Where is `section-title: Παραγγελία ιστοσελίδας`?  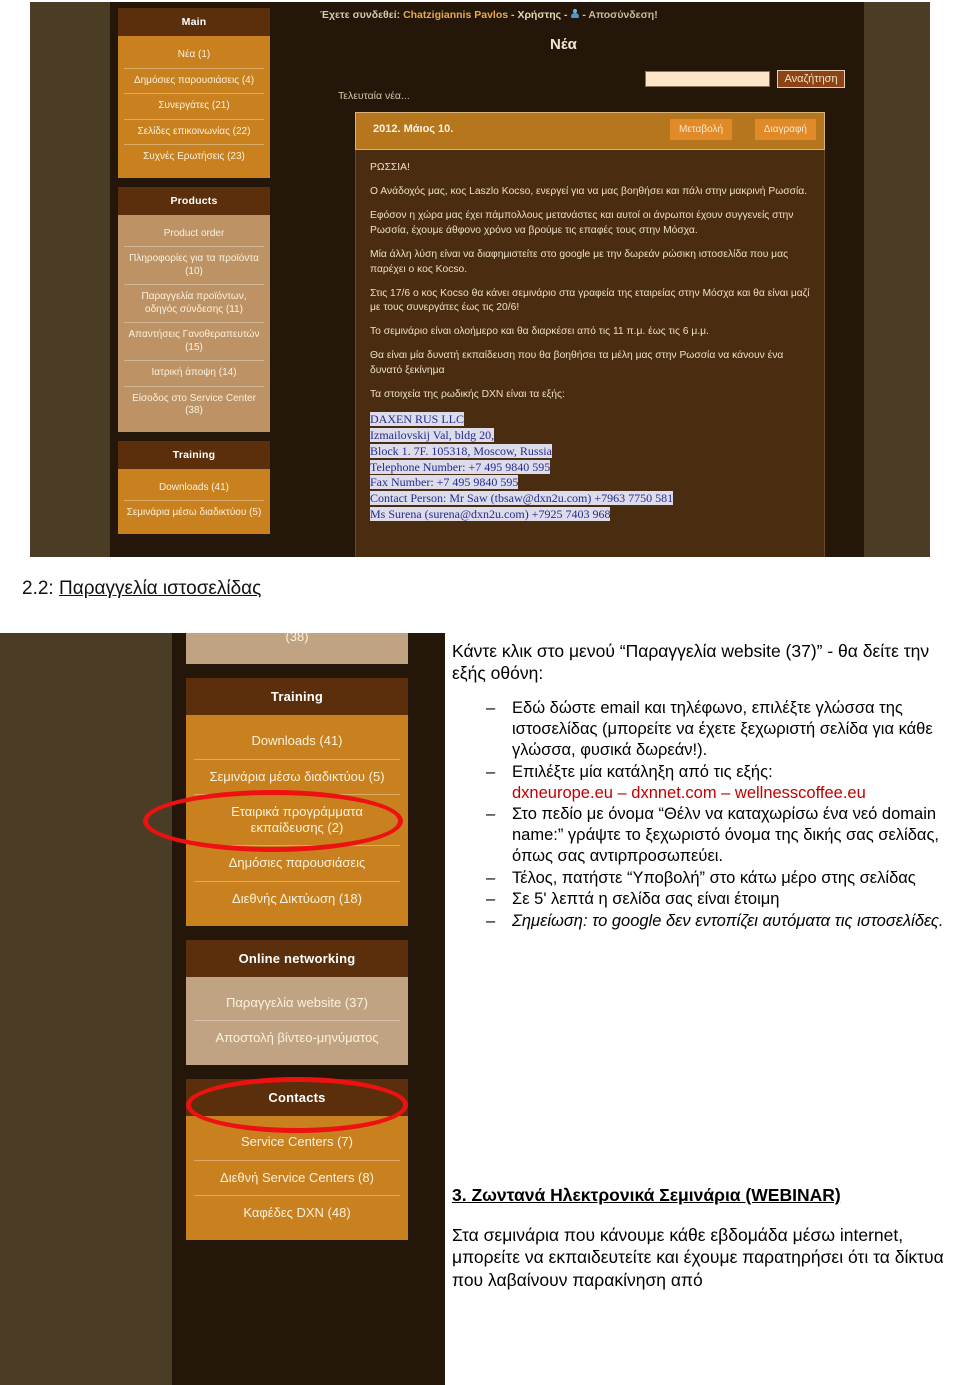 section-title: Παραγγελία ιστοσελίδας is located at coordinates (160, 588).